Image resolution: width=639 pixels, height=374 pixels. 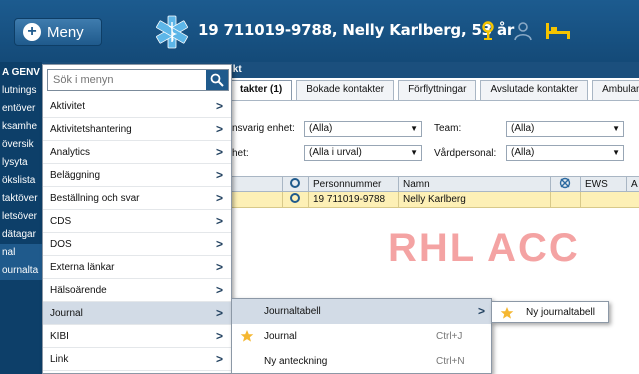 I want to click on sidebar-item: lutnings, so click(x=21, y=91).